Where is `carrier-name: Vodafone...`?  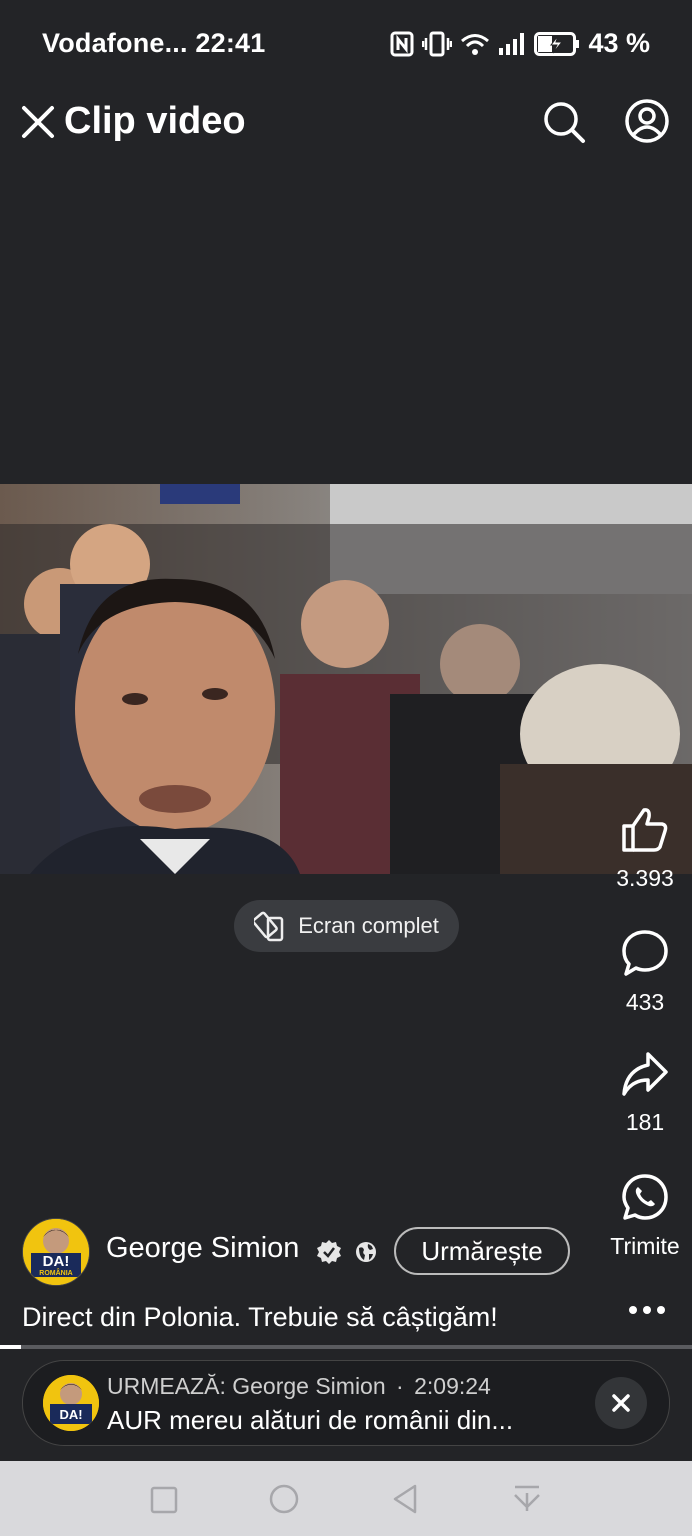 carrier-name: Vodafone... is located at coordinates (115, 43).